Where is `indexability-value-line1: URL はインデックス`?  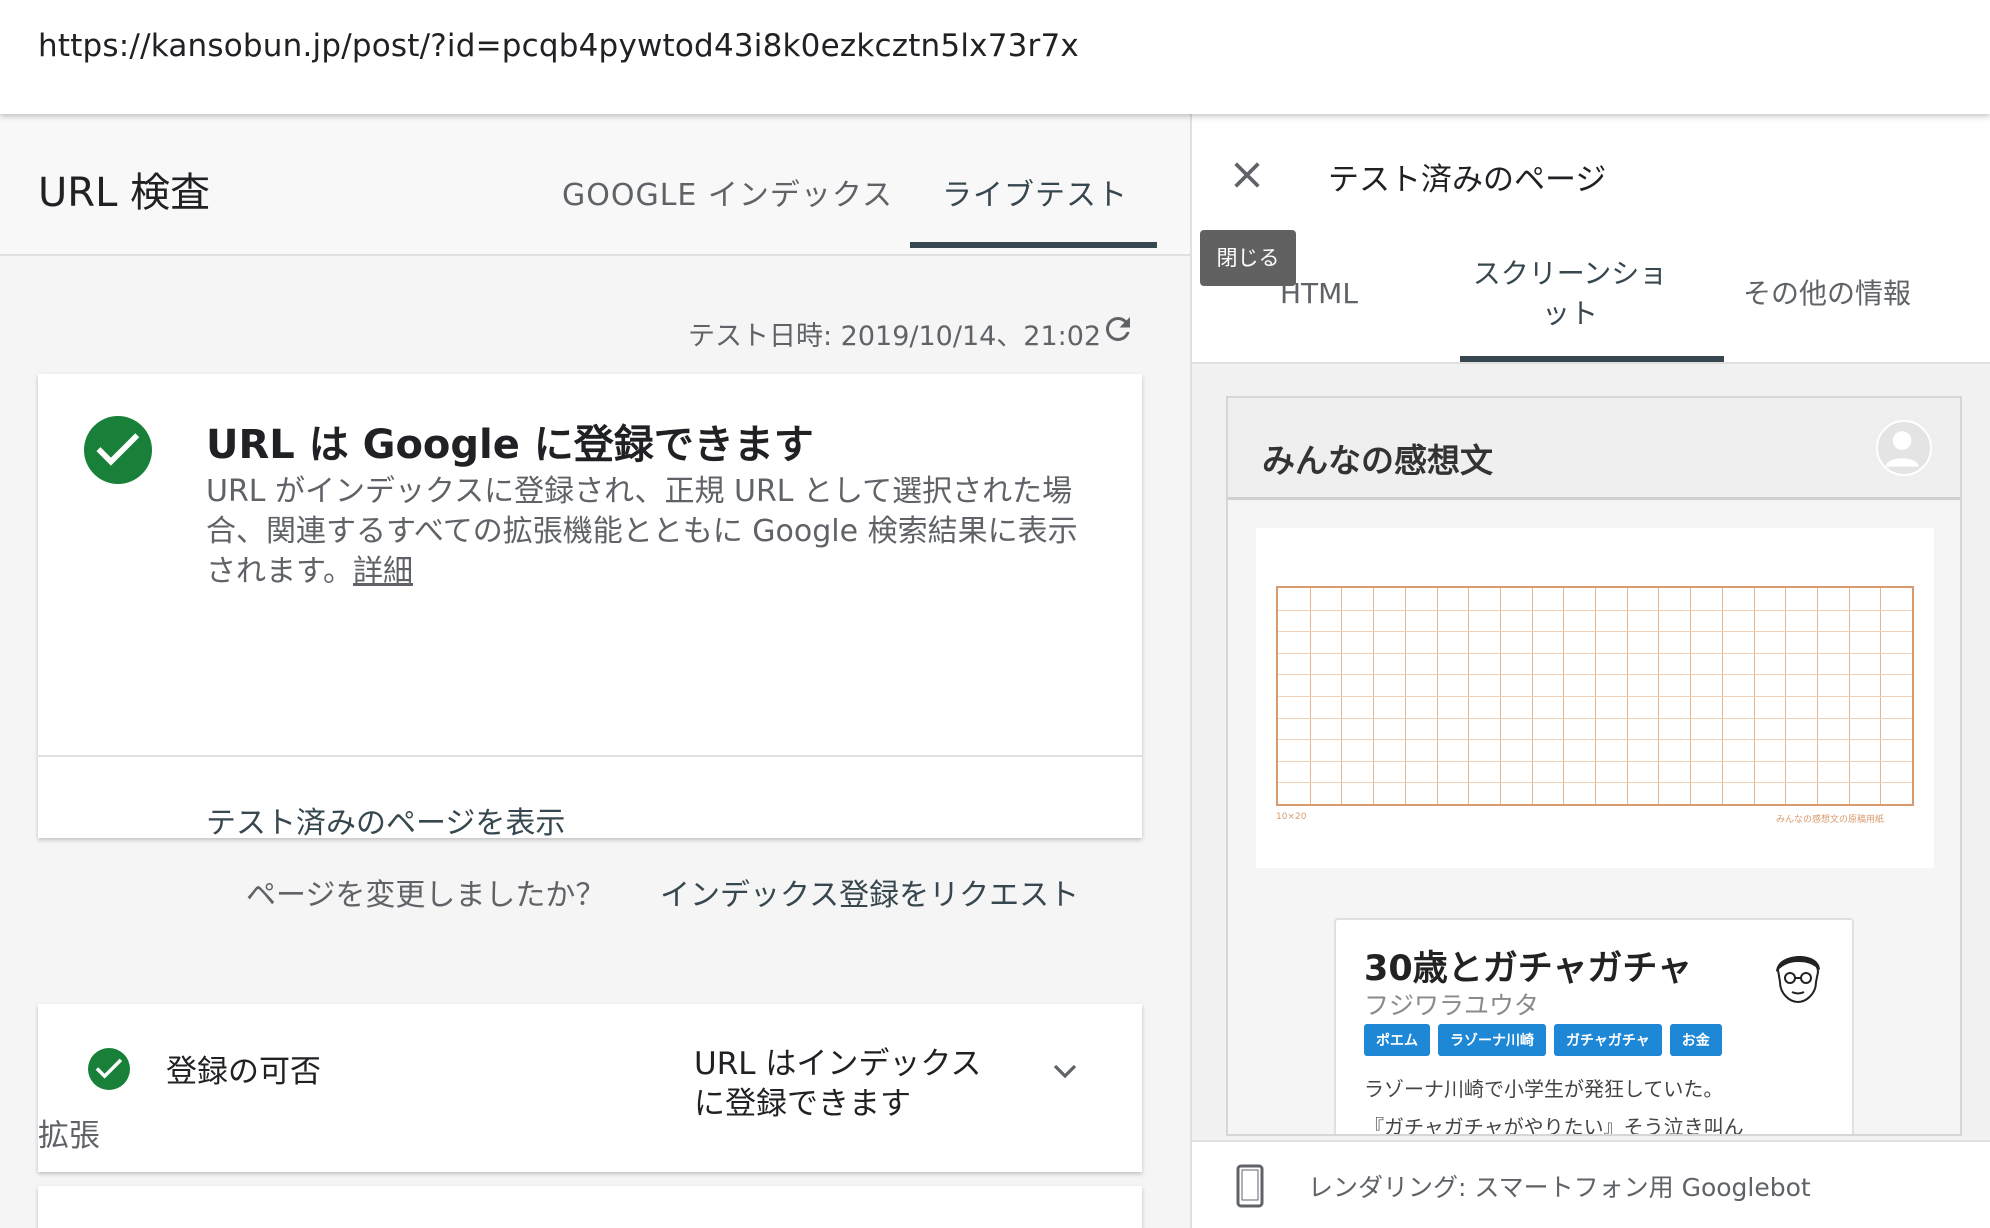 indexability-value-line1: URL はインデックス is located at coordinates (838, 1064).